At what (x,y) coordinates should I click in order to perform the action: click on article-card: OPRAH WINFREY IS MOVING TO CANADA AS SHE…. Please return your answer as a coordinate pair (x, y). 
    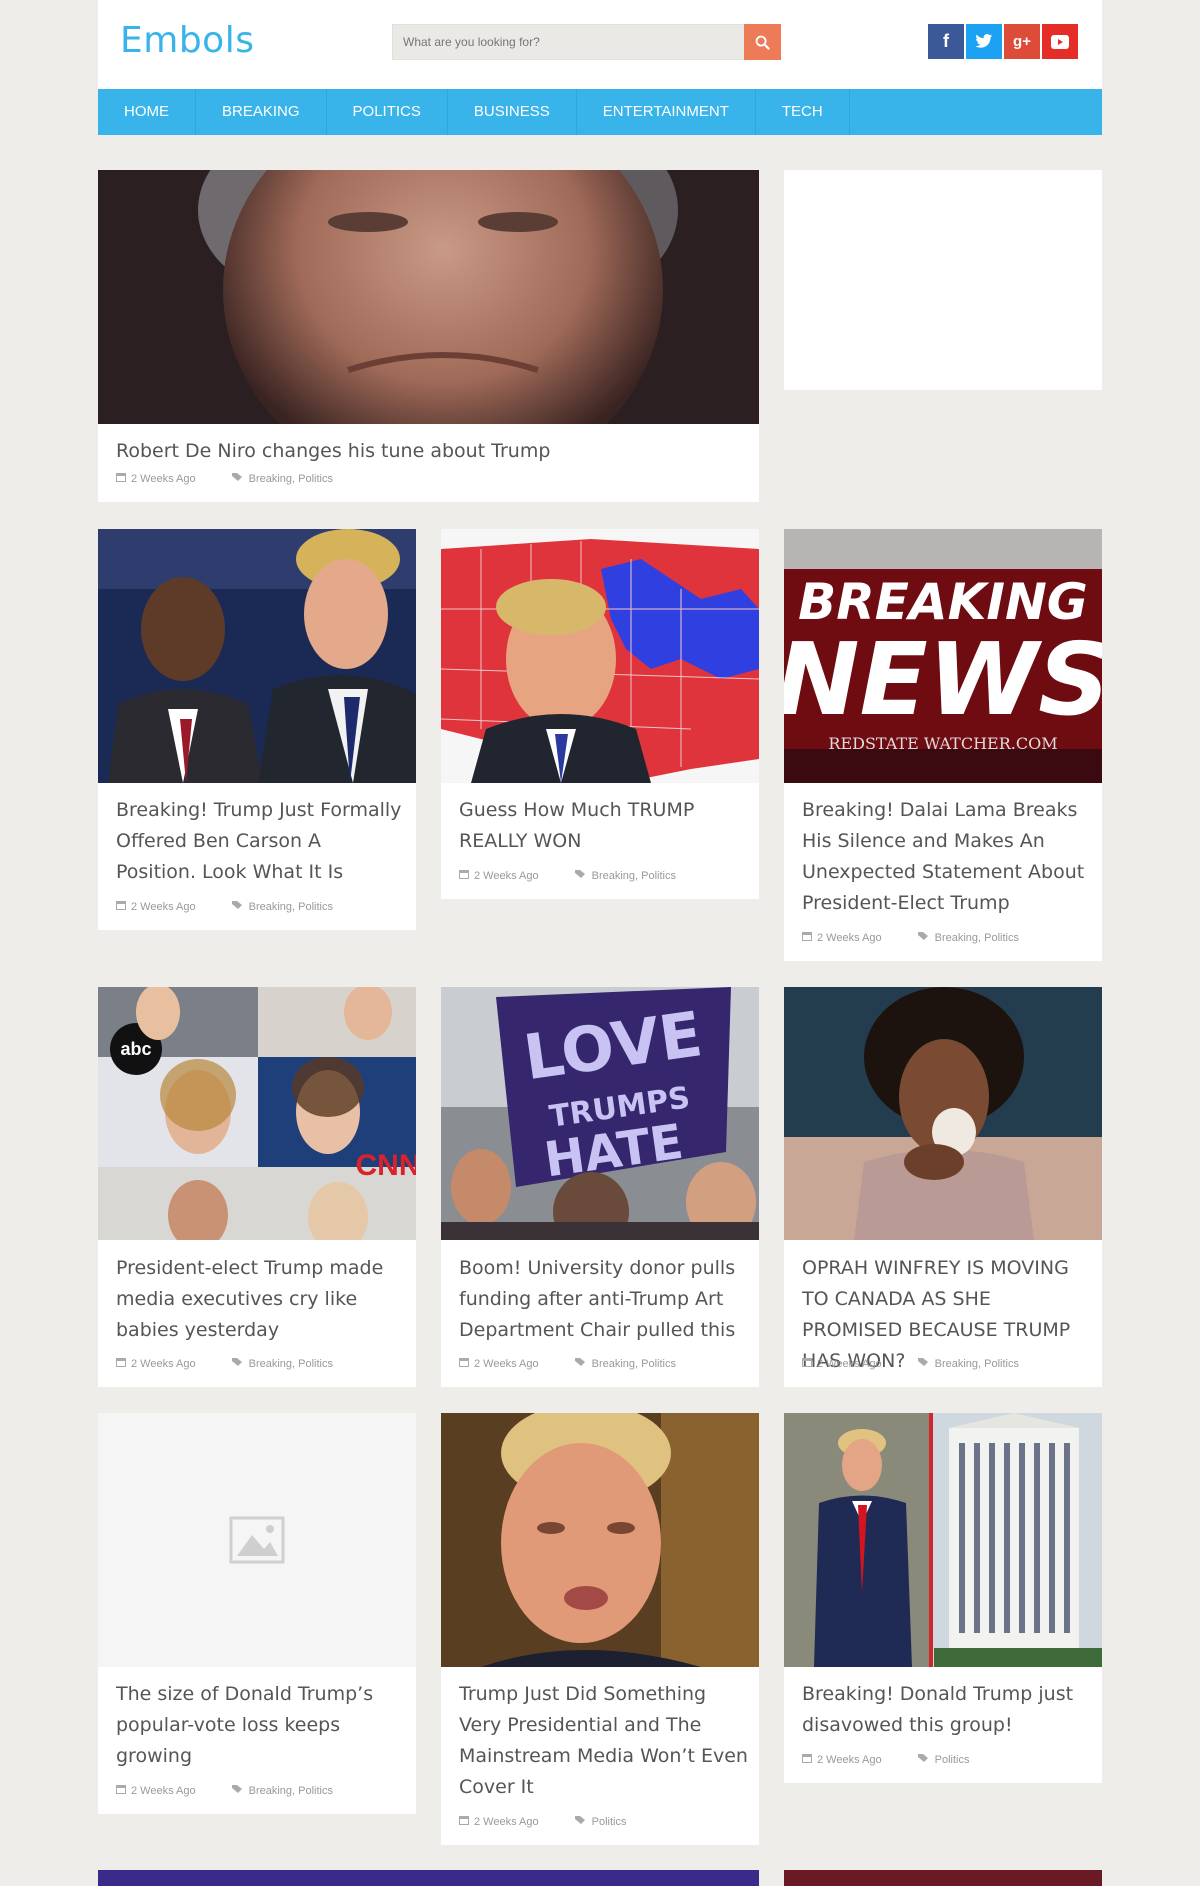
    Looking at the image, I should click on (943, 1187).